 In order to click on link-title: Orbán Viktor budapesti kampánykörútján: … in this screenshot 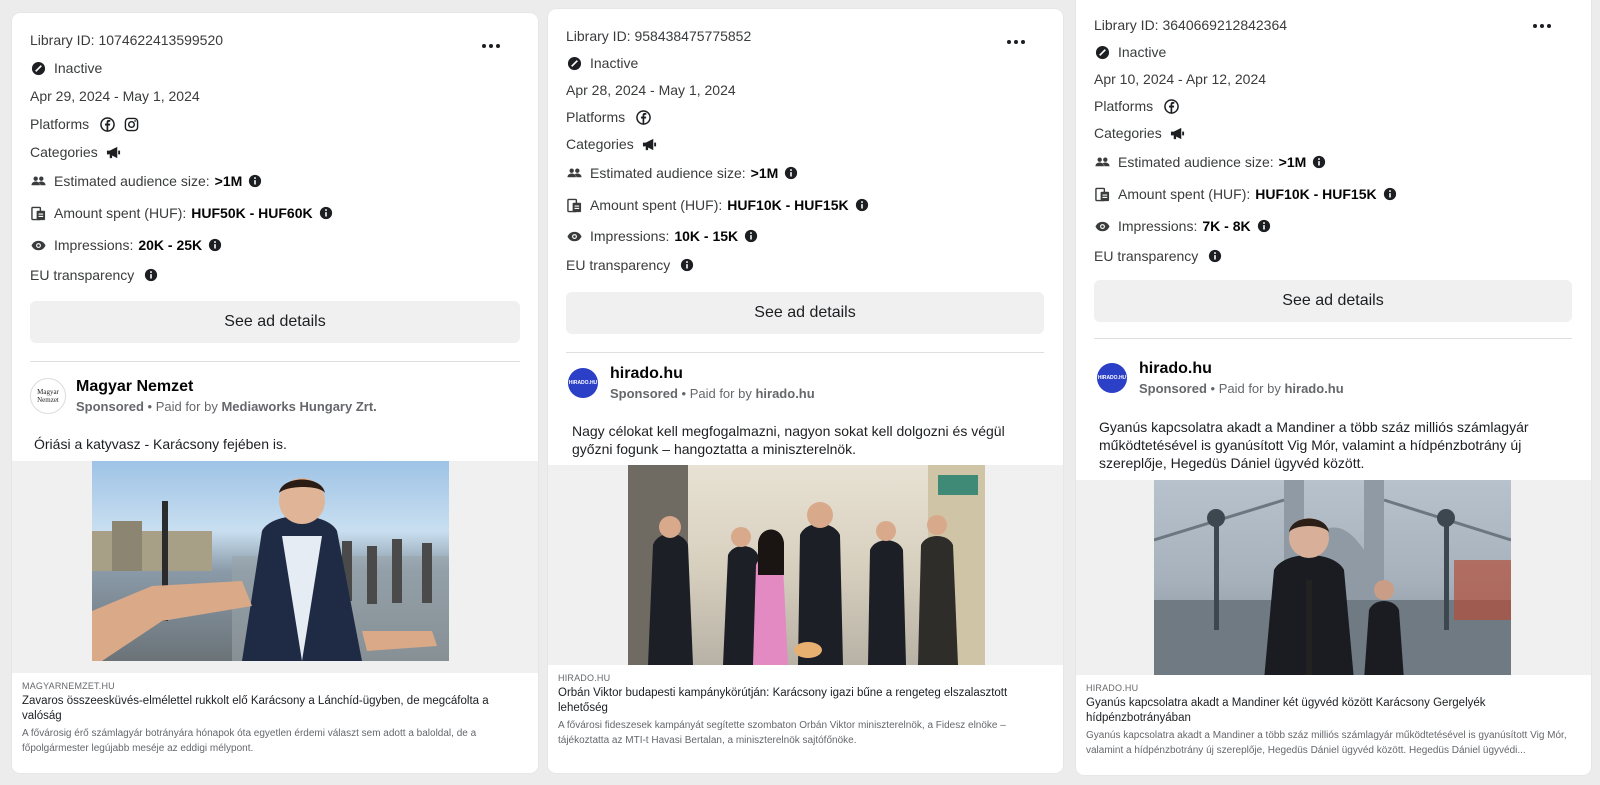, I will do `click(805, 701)`.